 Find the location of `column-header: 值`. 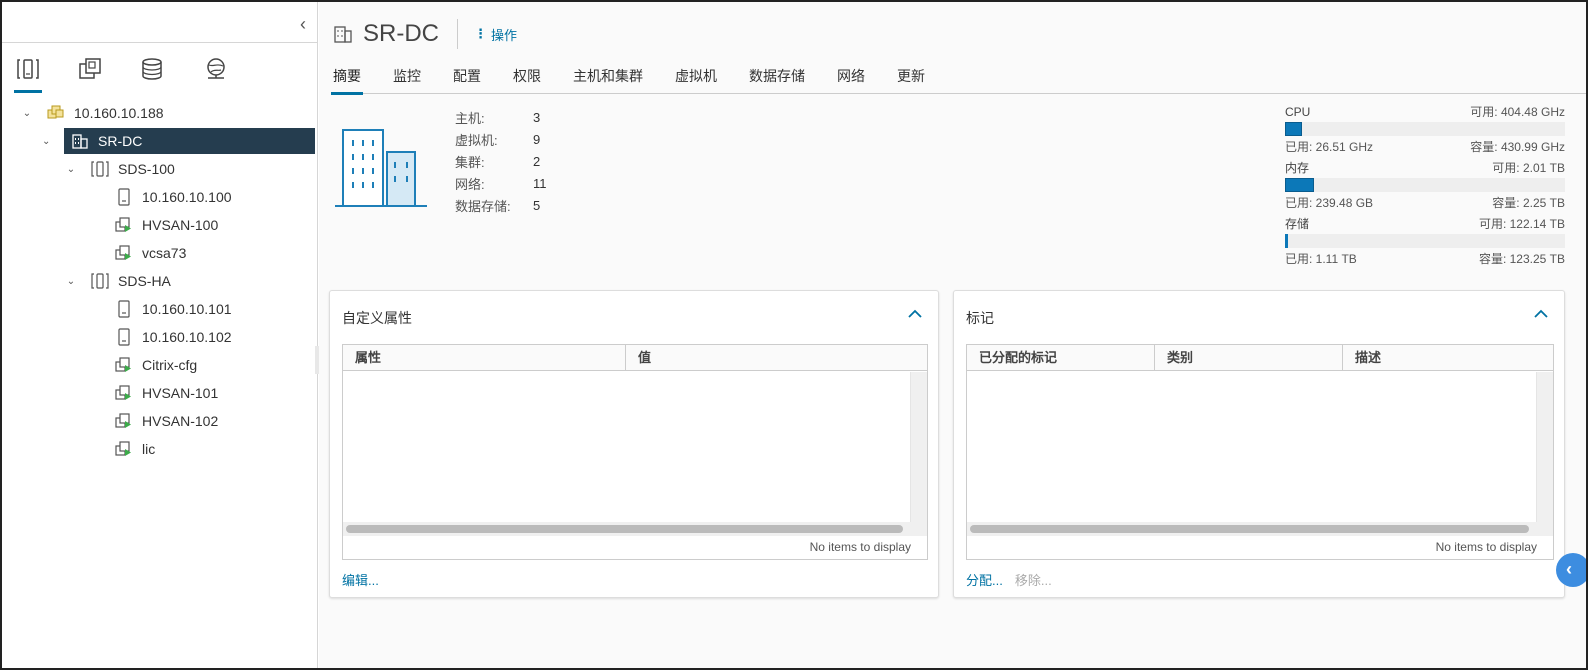

column-header: 值 is located at coordinates (776, 357).